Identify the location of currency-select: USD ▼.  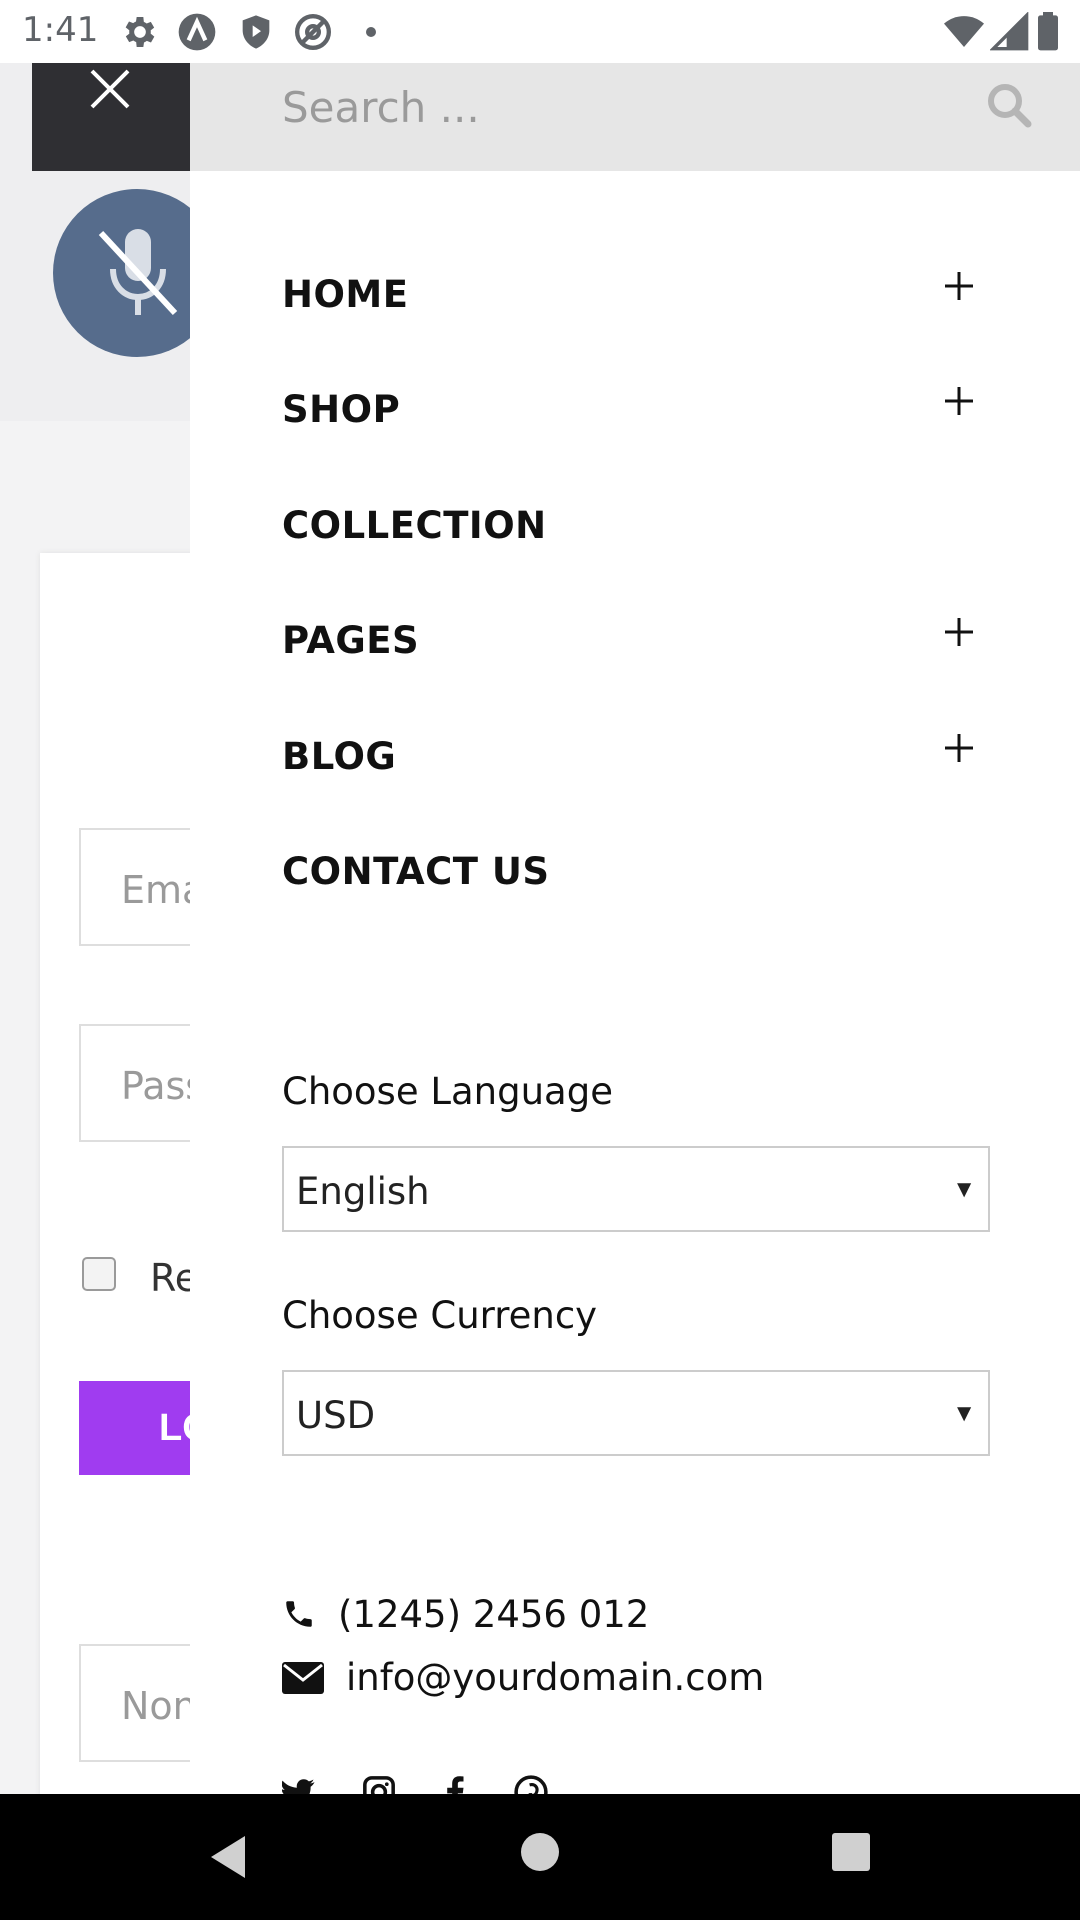
(636, 1413).